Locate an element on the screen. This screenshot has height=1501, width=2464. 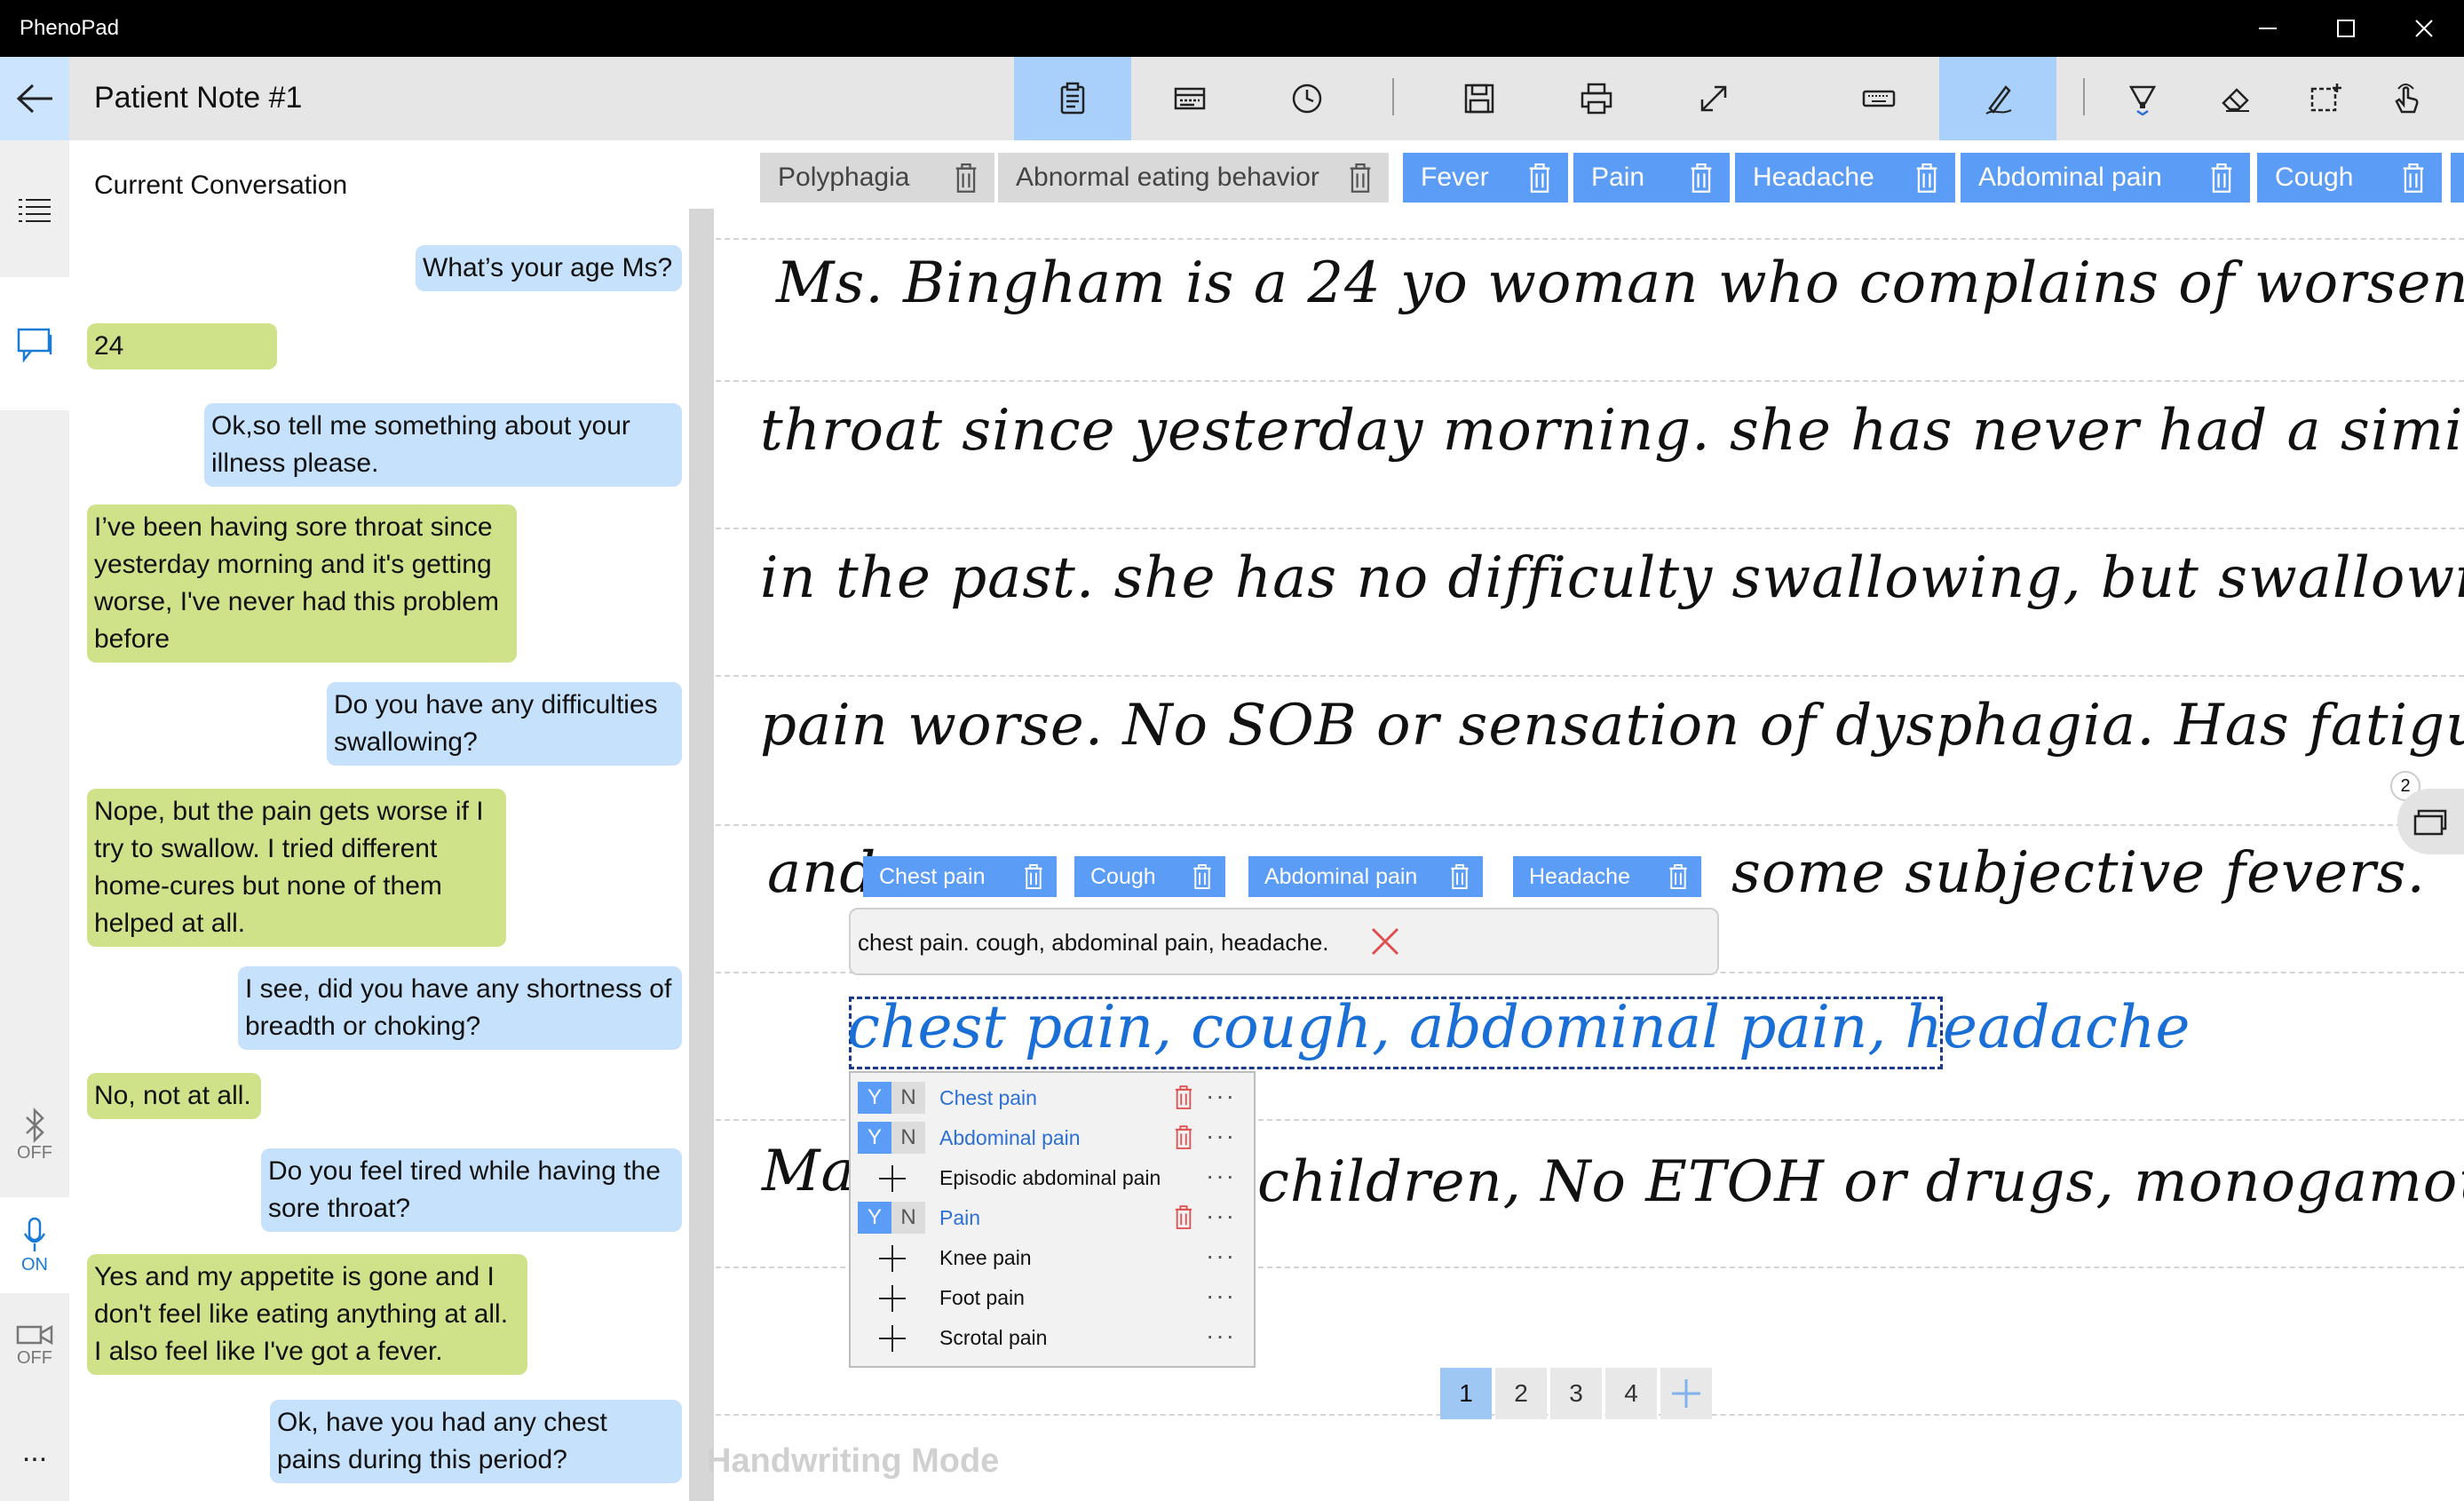
suggestion-row: Scrotal pain ··· is located at coordinates (1052, 1337).